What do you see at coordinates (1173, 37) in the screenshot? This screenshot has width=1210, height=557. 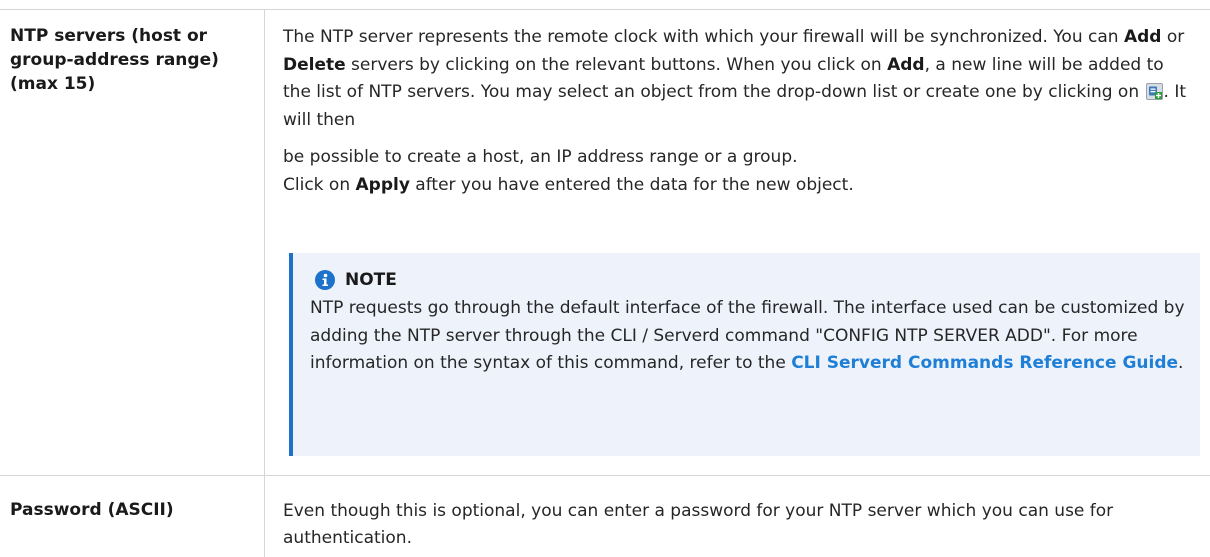 I see `text-segment: or` at bounding box center [1173, 37].